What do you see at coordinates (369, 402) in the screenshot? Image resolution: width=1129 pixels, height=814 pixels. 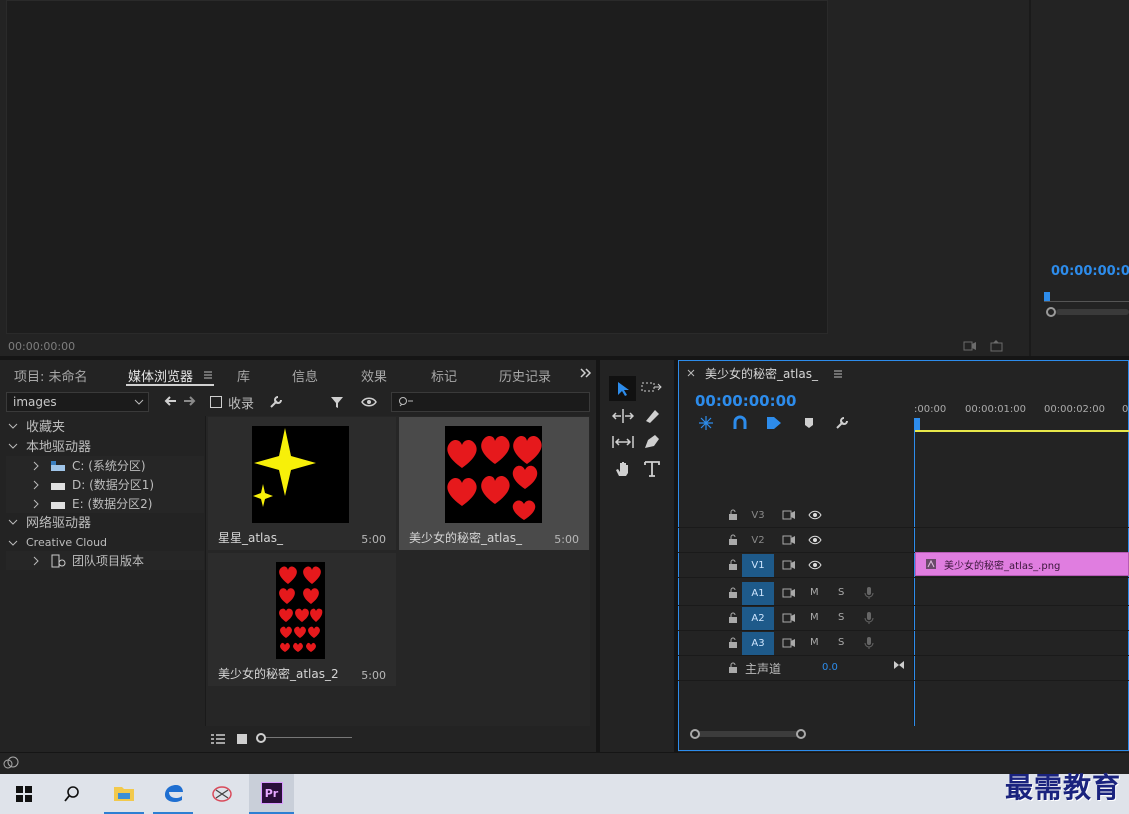 I see `view-eye-icon` at bounding box center [369, 402].